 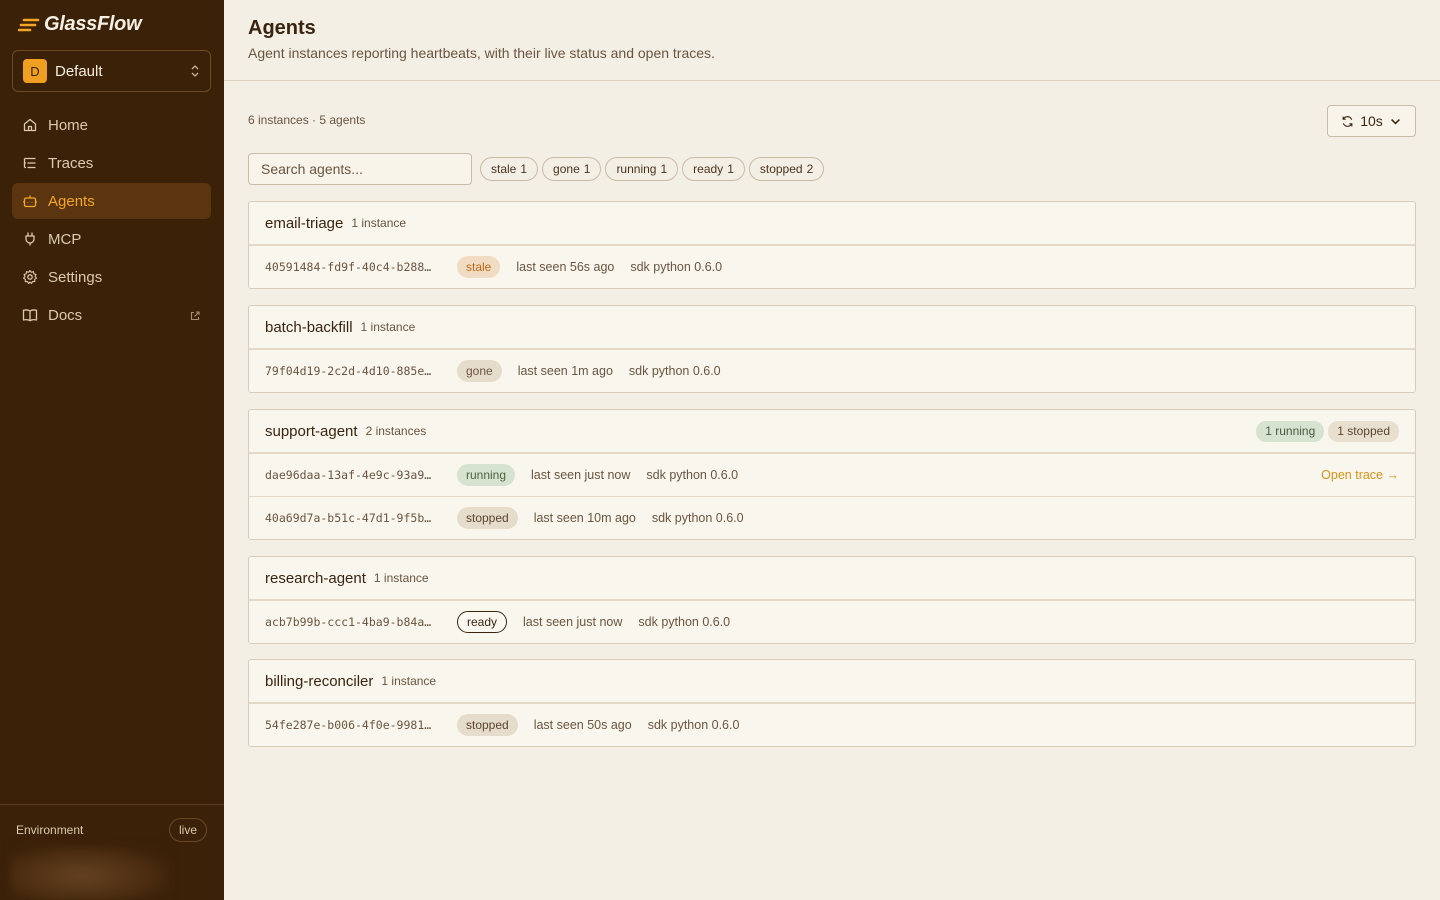 I want to click on brand-logo: GlassFlow, so click(x=80, y=24).